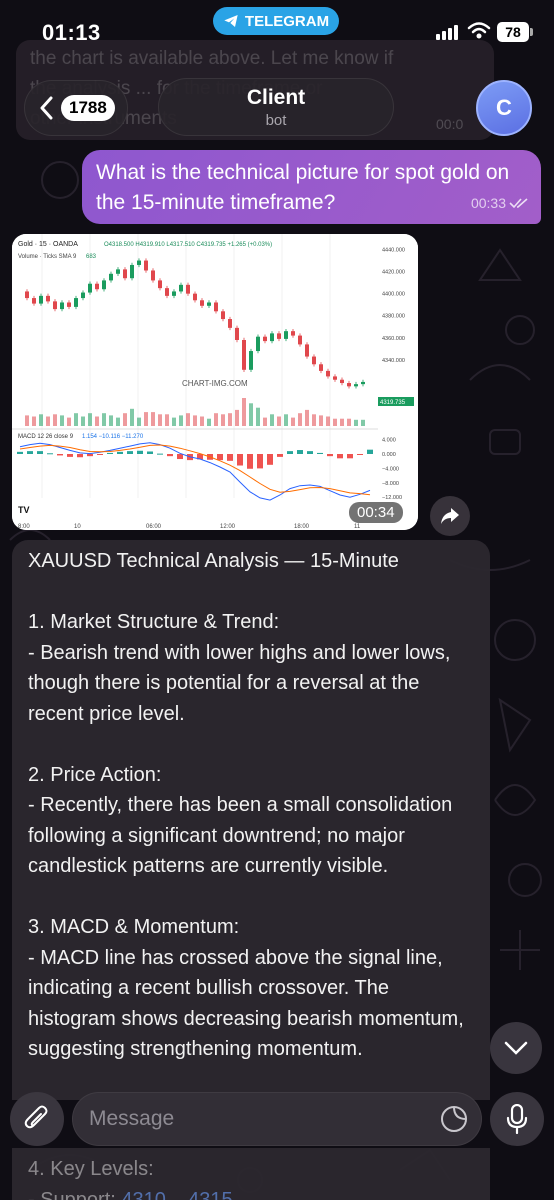  Describe the element at coordinates (447, 32) in the screenshot. I see `cellular-signal-icon` at that location.